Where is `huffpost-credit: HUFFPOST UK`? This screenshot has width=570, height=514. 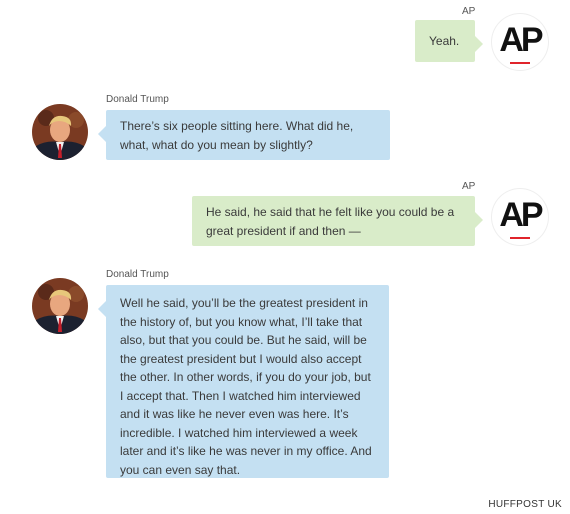 huffpost-credit: HUFFPOST UK is located at coordinates (525, 504).